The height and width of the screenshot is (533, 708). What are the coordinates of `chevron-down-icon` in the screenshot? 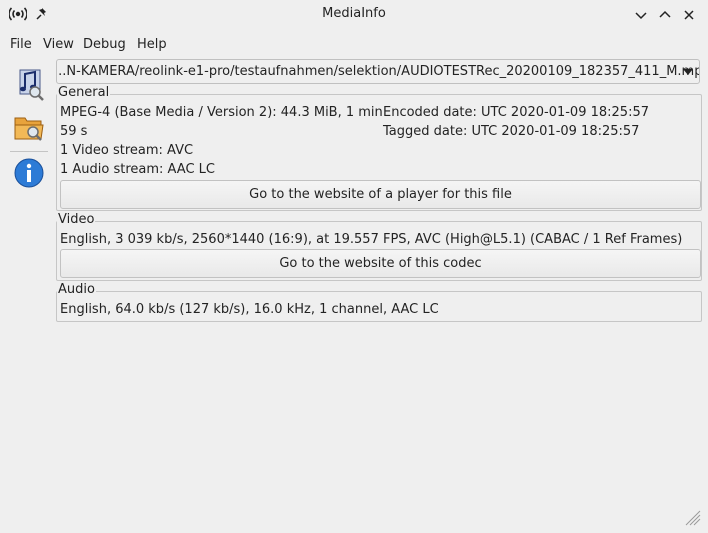 It's located at (688, 72).